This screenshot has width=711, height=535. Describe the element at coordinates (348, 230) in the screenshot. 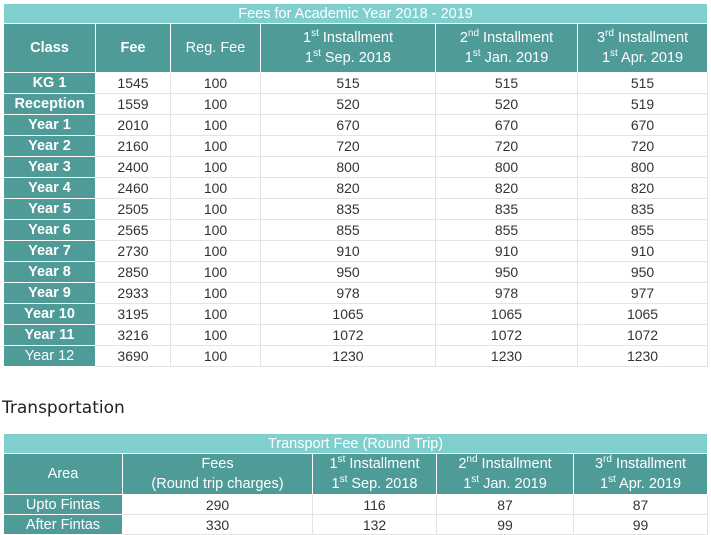

I see `installment-1-cell: 855` at that location.